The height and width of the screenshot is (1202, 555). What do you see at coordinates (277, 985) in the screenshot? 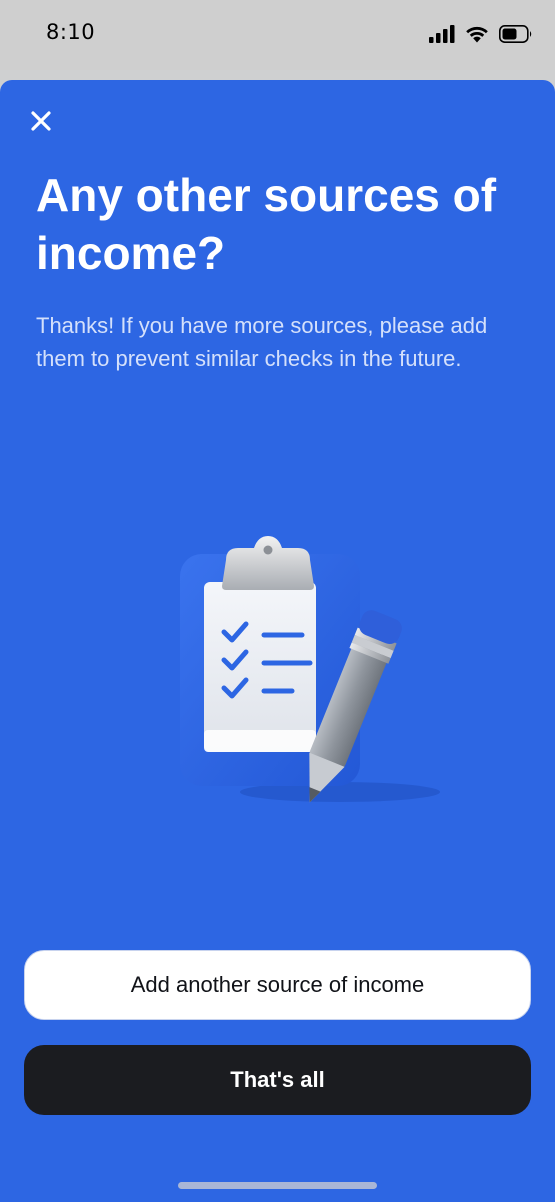
I see `add-income-source-button: Add another source of income` at bounding box center [277, 985].